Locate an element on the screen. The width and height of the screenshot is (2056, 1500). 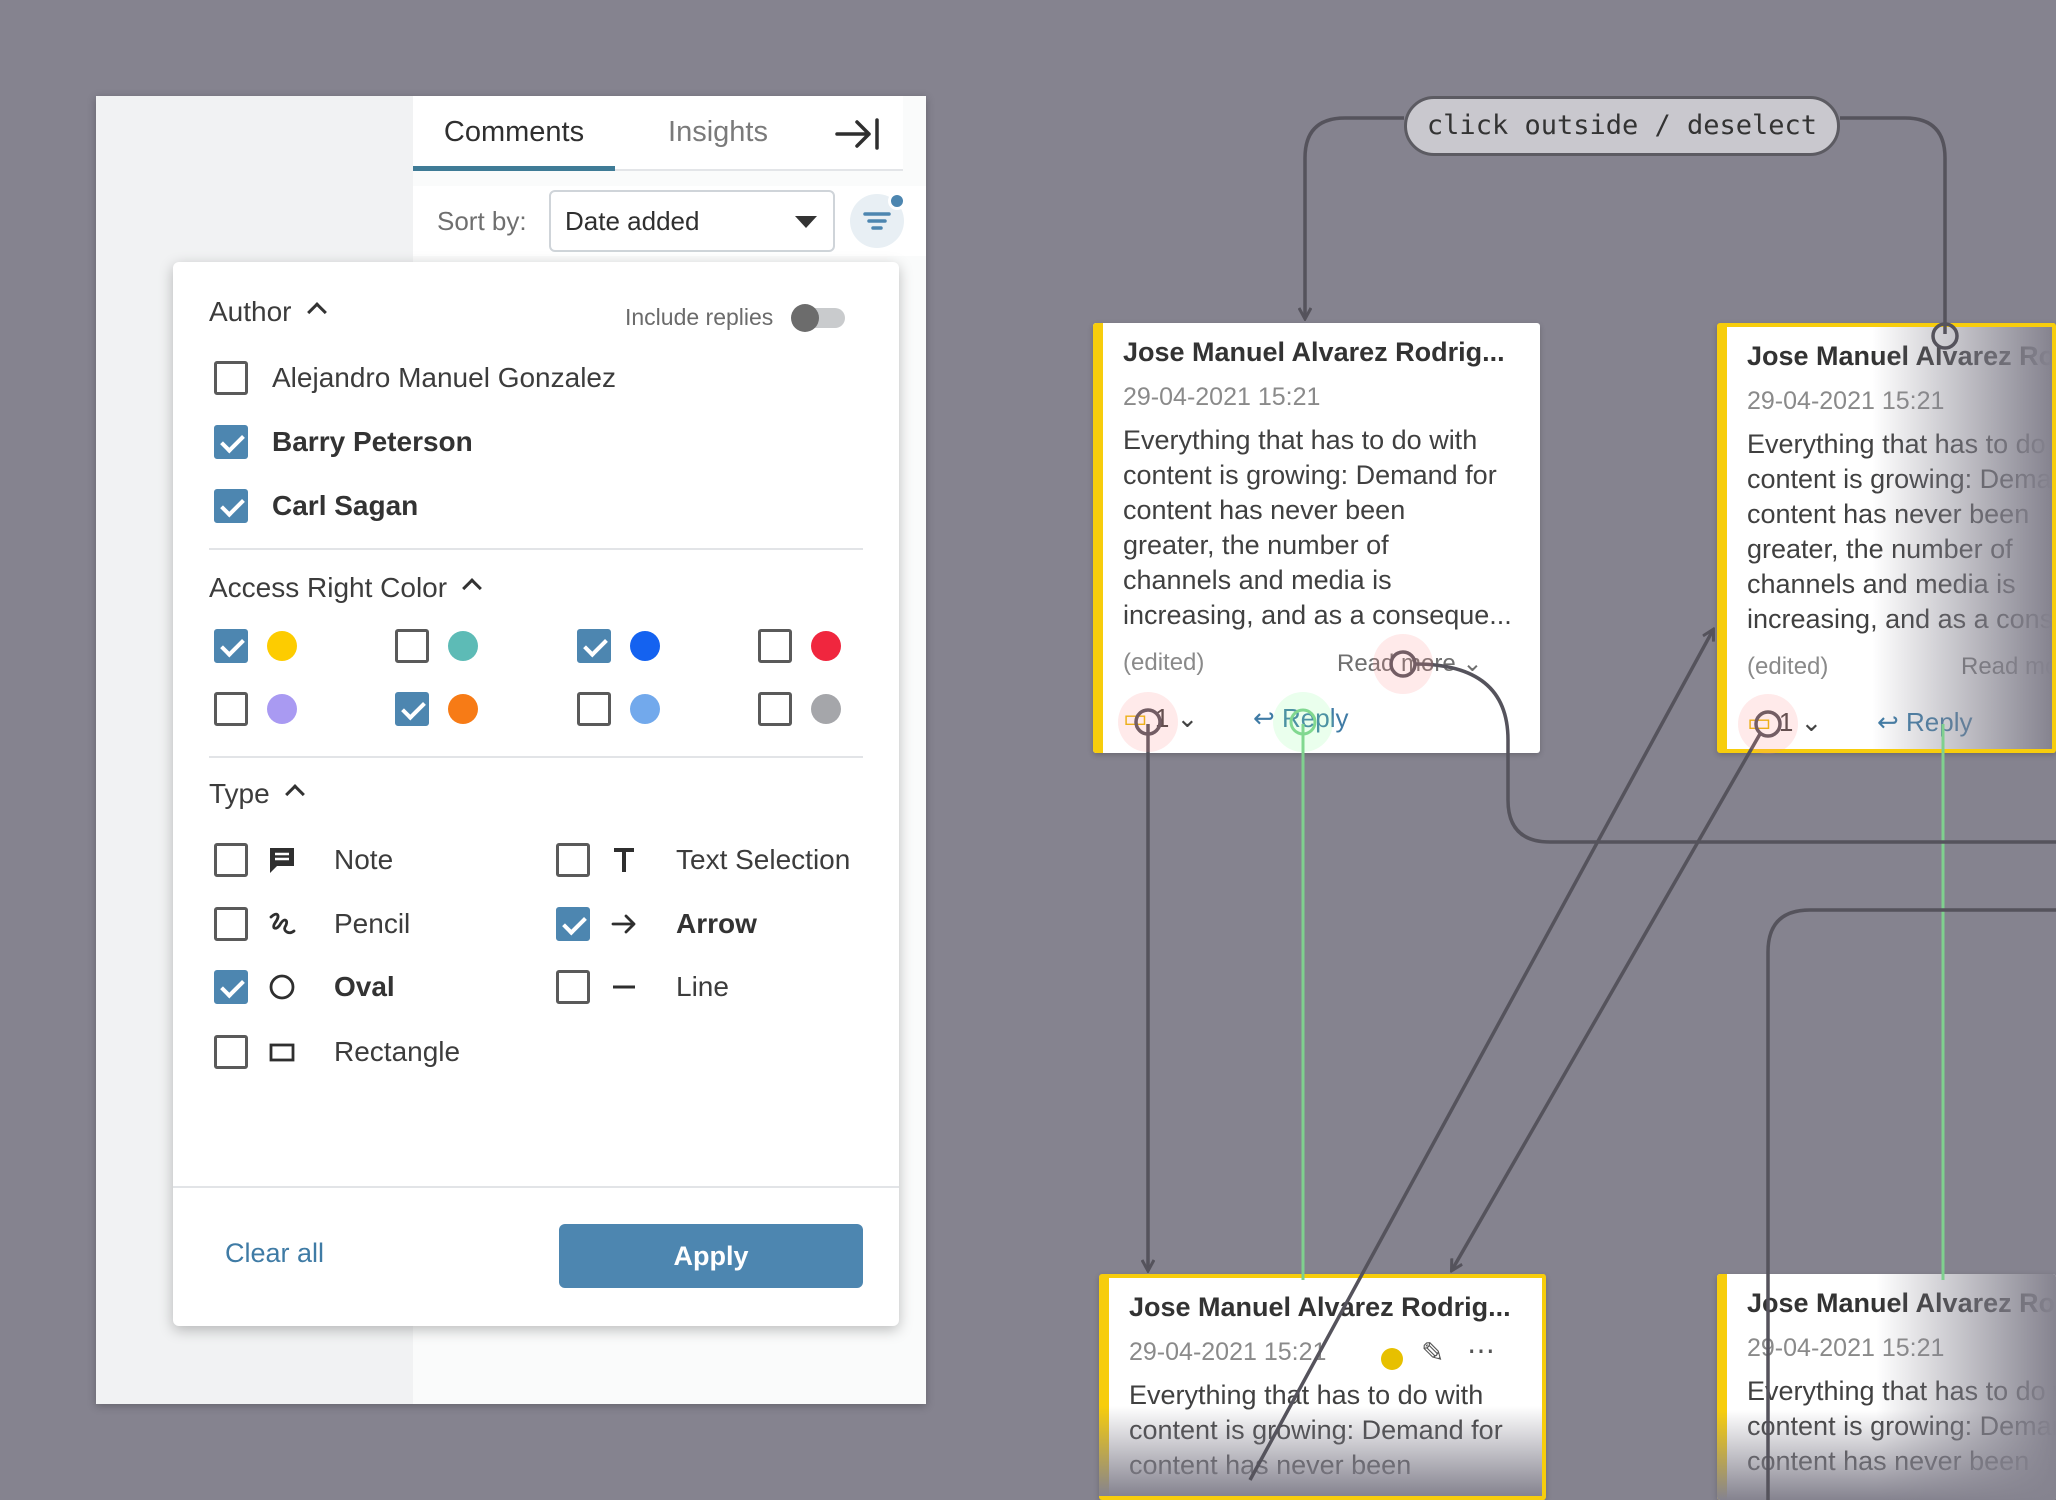
line-icon is located at coordinates (624, 987).